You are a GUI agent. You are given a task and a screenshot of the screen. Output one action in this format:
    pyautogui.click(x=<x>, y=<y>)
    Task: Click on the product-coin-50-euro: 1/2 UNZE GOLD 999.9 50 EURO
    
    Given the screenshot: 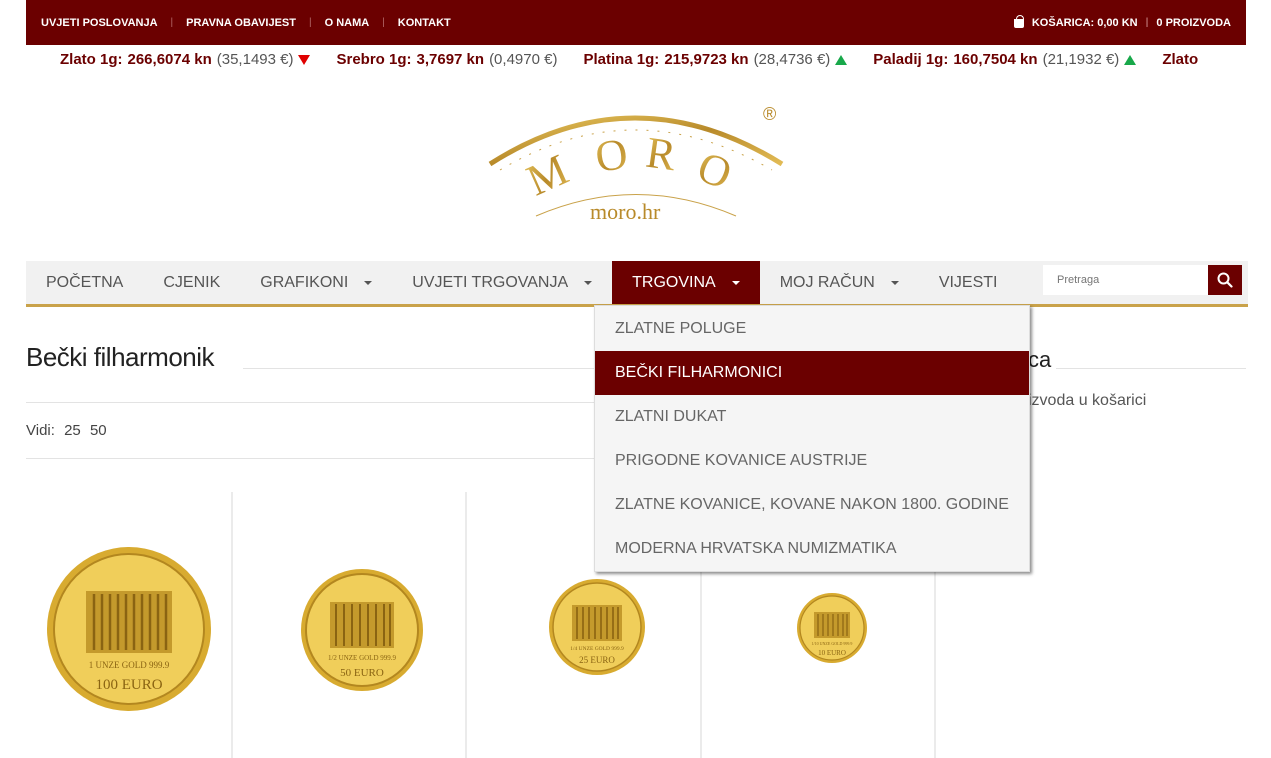 What is the action you would take?
    pyautogui.click(x=362, y=632)
    